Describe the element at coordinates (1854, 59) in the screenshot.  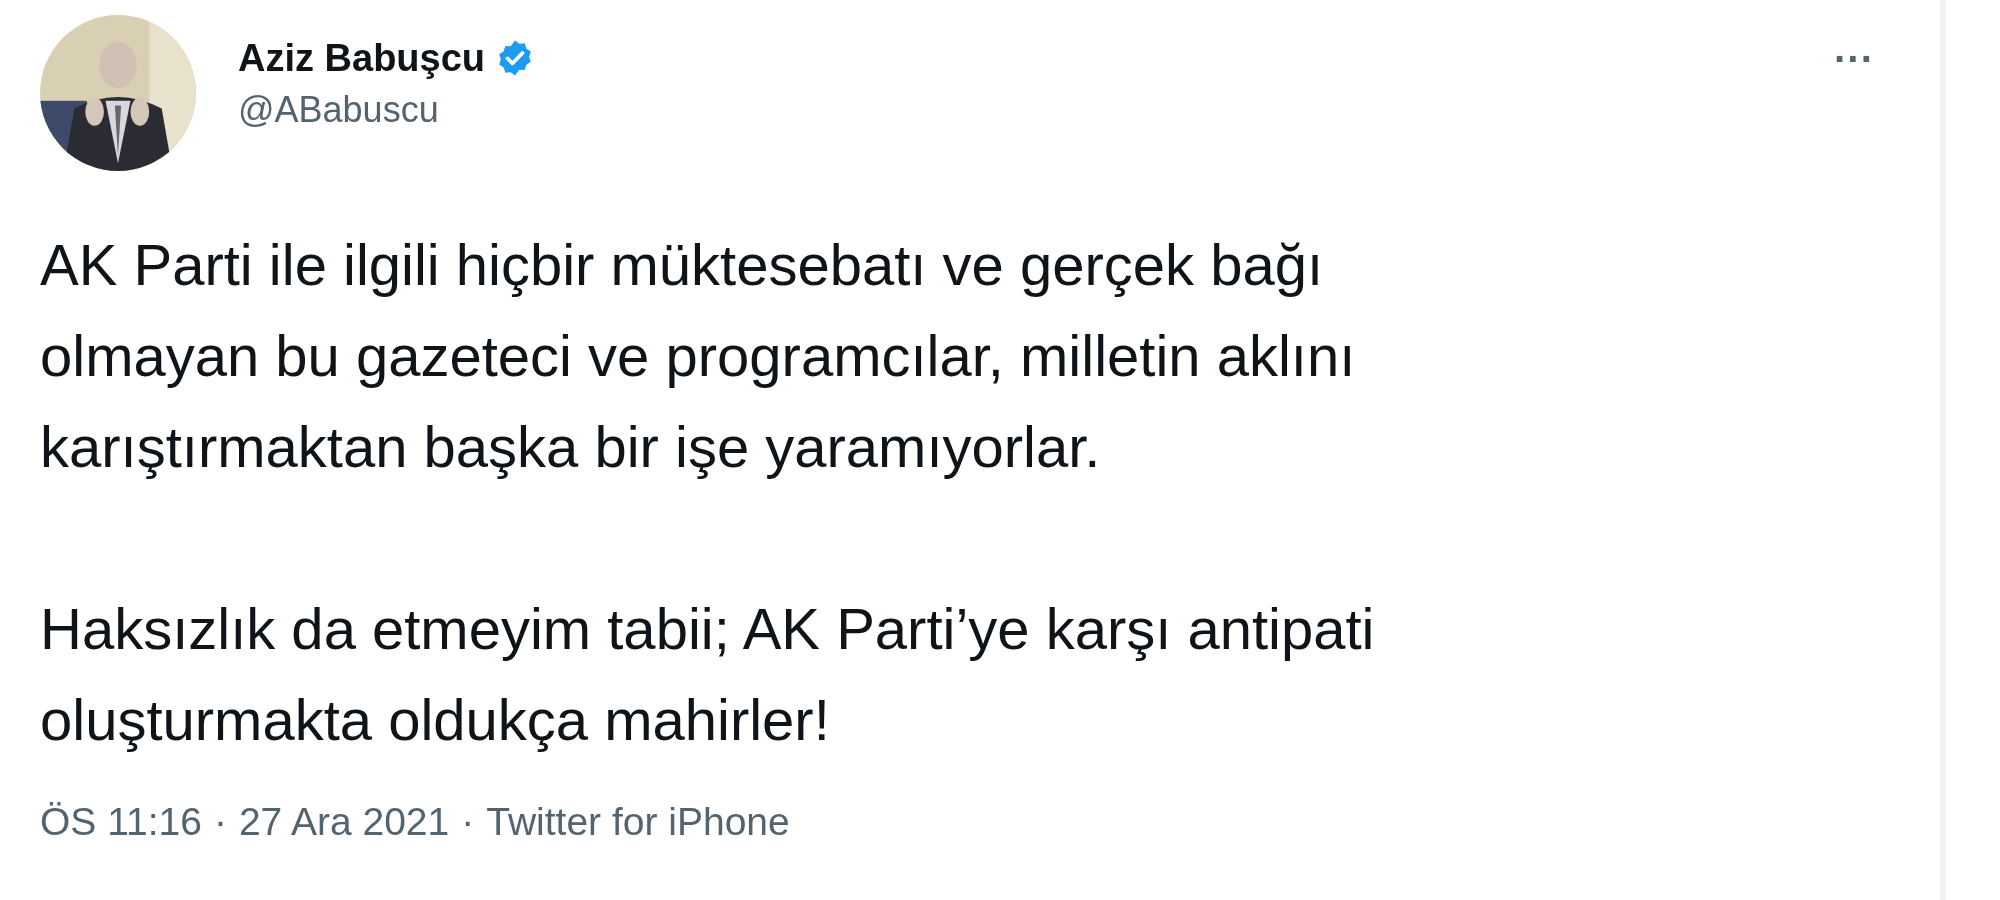
I see `more-options-button: ···` at that location.